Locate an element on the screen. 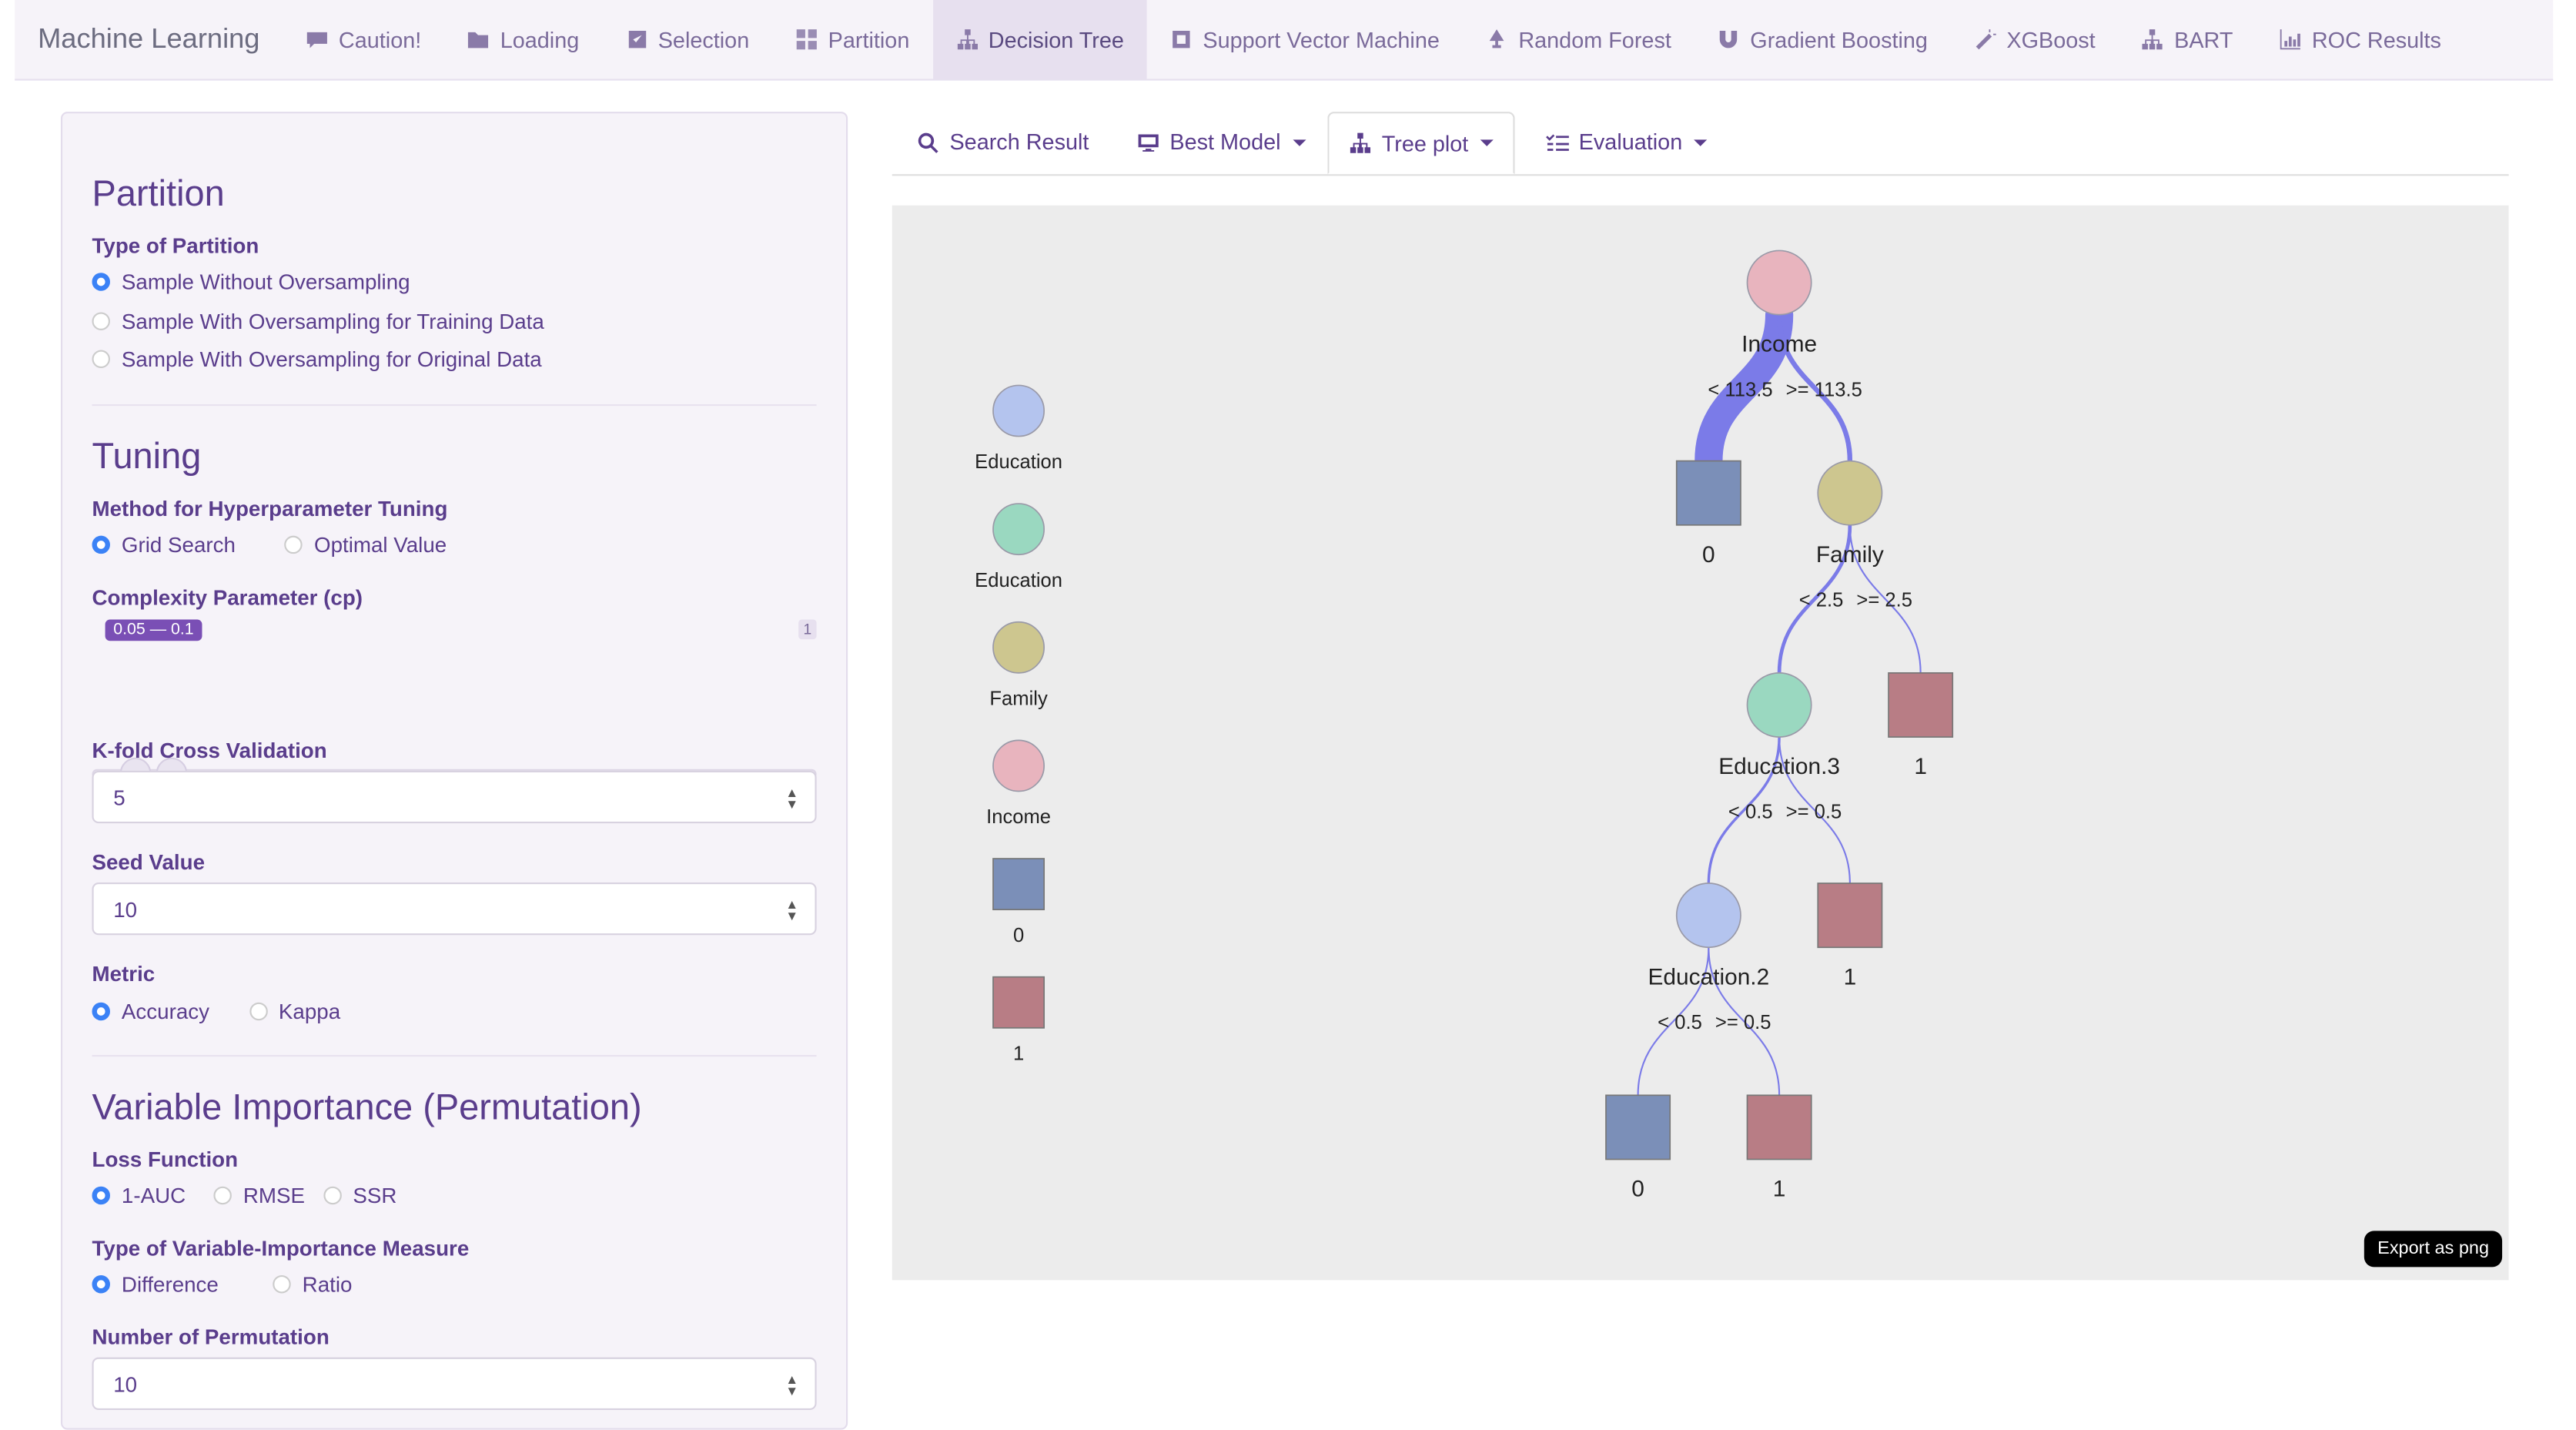  tree-node-n4 is located at coordinates (1779, 705).